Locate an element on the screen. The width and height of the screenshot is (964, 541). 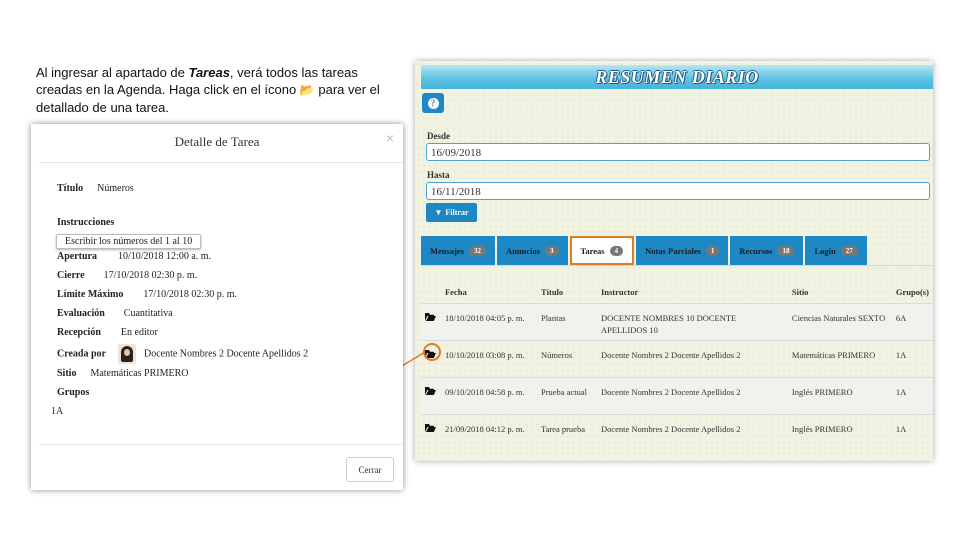
evaluacion-label: Evaluación is located at coordinates (81, 313).